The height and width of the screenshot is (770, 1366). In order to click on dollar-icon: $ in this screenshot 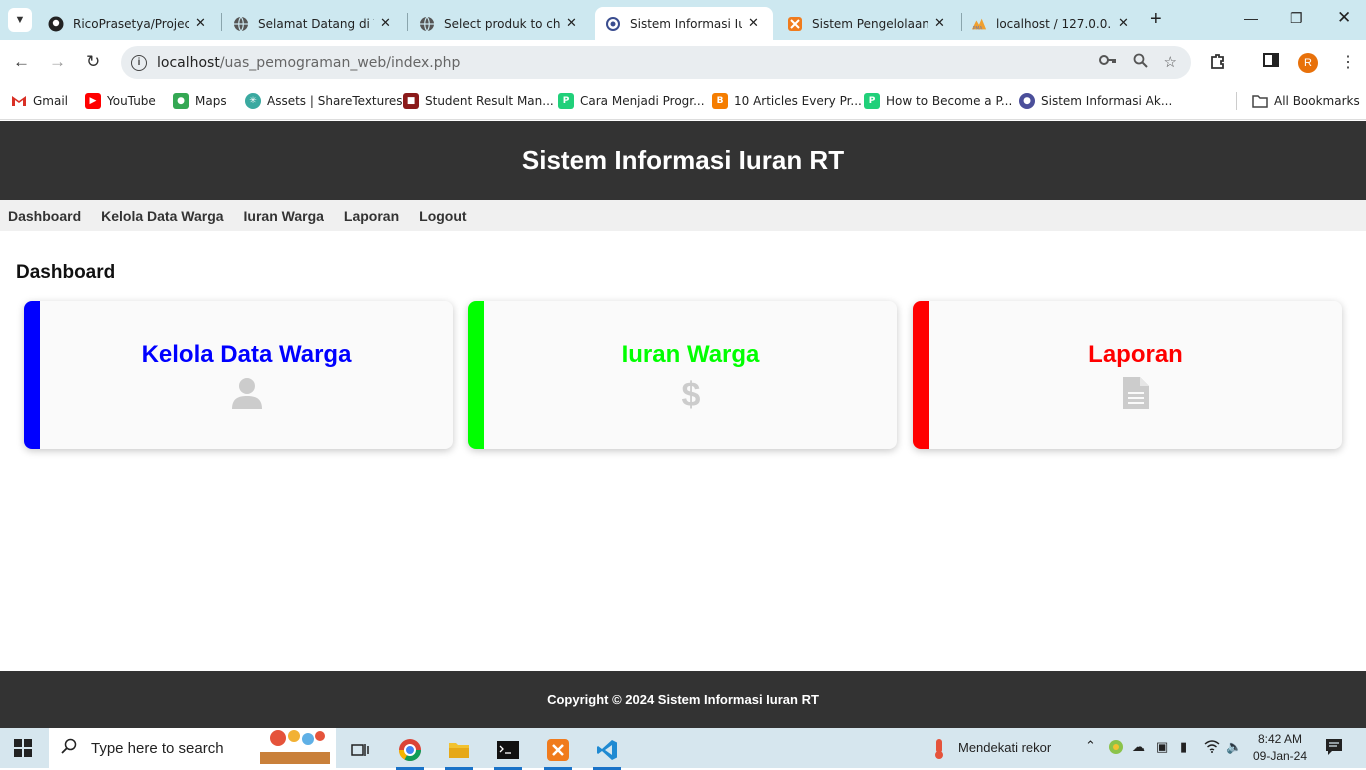, I will do `click(690, 394)`.